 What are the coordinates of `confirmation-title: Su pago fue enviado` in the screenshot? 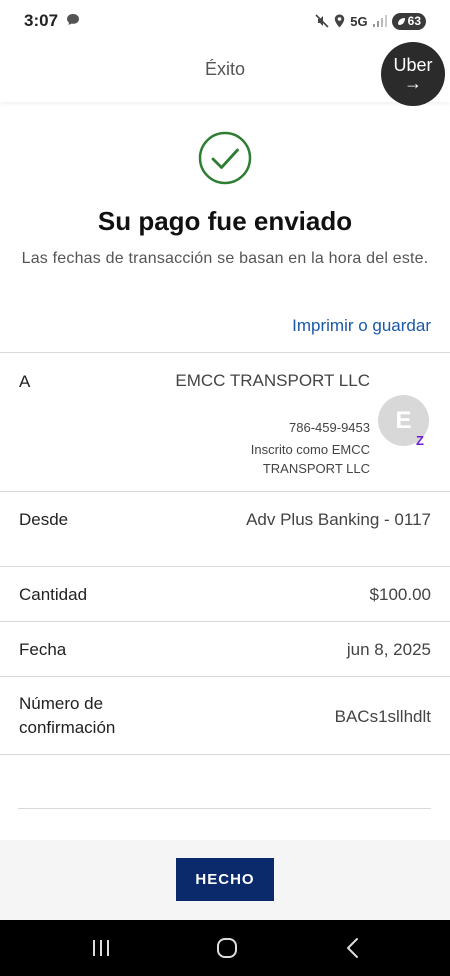 It's located at (225, 221).